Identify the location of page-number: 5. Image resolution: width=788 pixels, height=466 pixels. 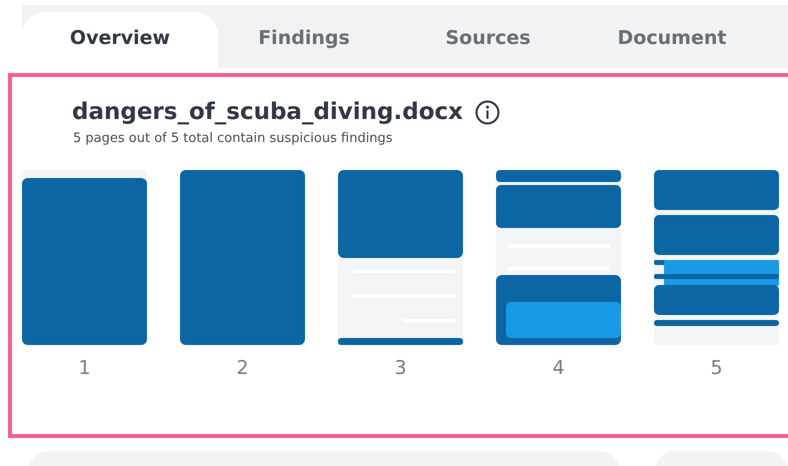
(716, 368).